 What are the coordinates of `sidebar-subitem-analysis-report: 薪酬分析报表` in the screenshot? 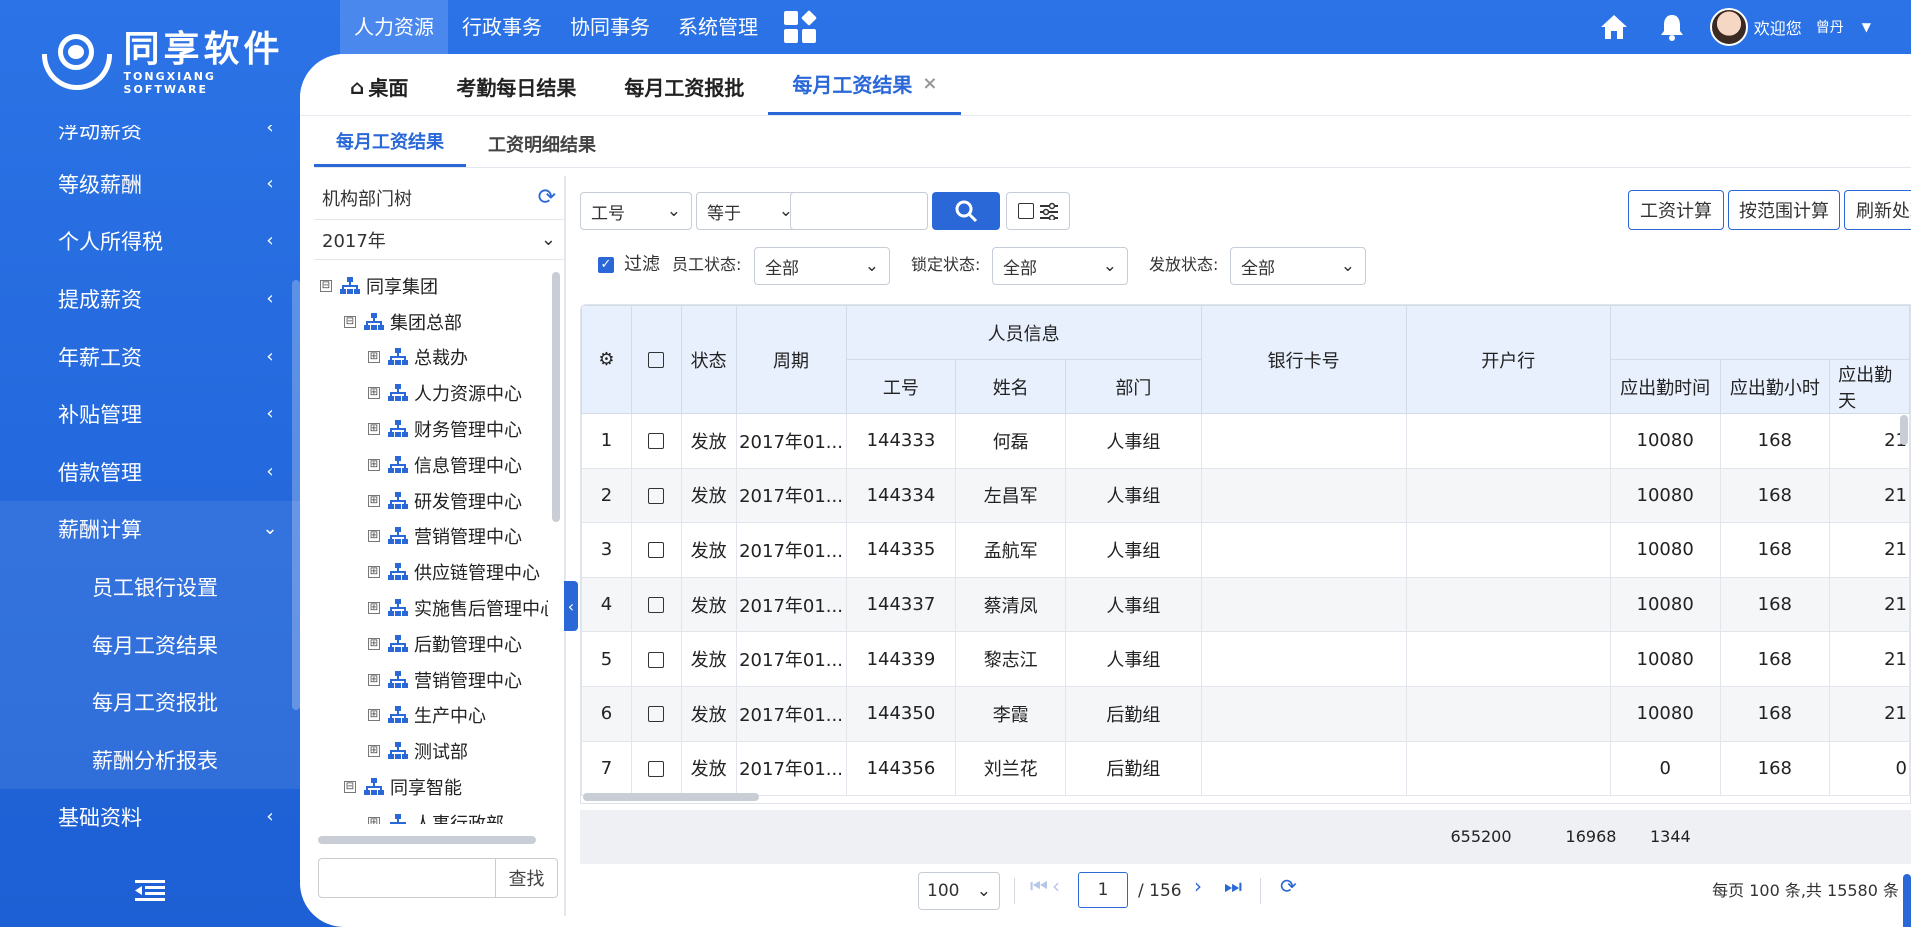 It's located at (150, 759).